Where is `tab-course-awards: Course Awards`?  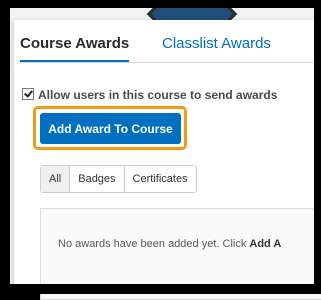 tab-course-awards: Course Awards is located at coordinates (75, 48).